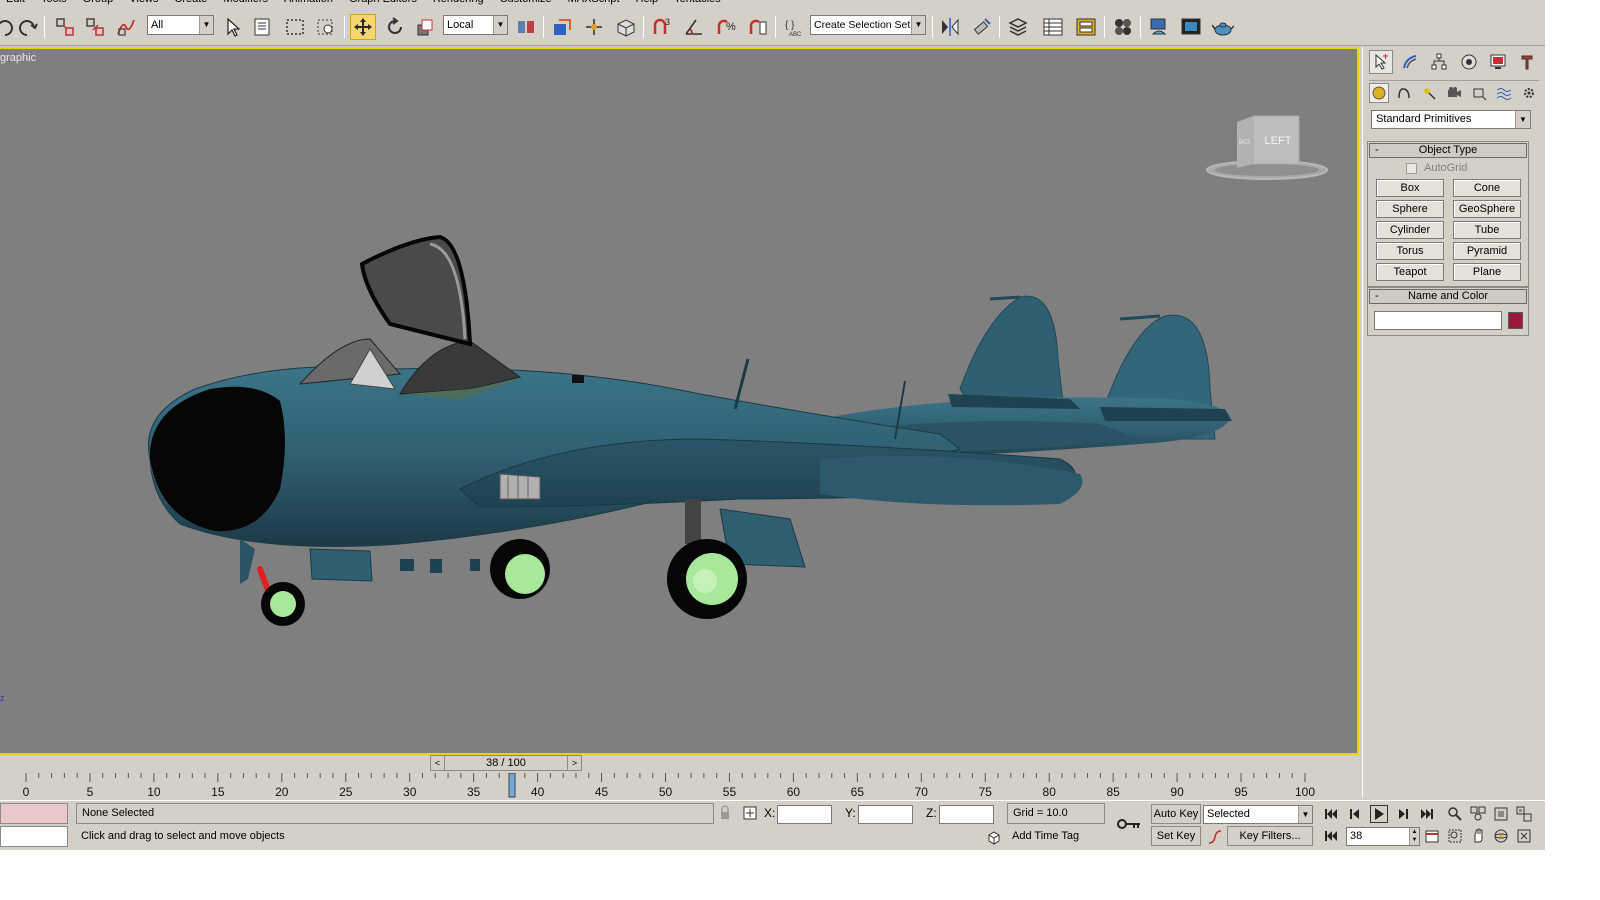  Describe the element at coordinates (1451, 119) in the screenshot. I see `object-category-dropdown: Standard Primitives ▼` at that location.